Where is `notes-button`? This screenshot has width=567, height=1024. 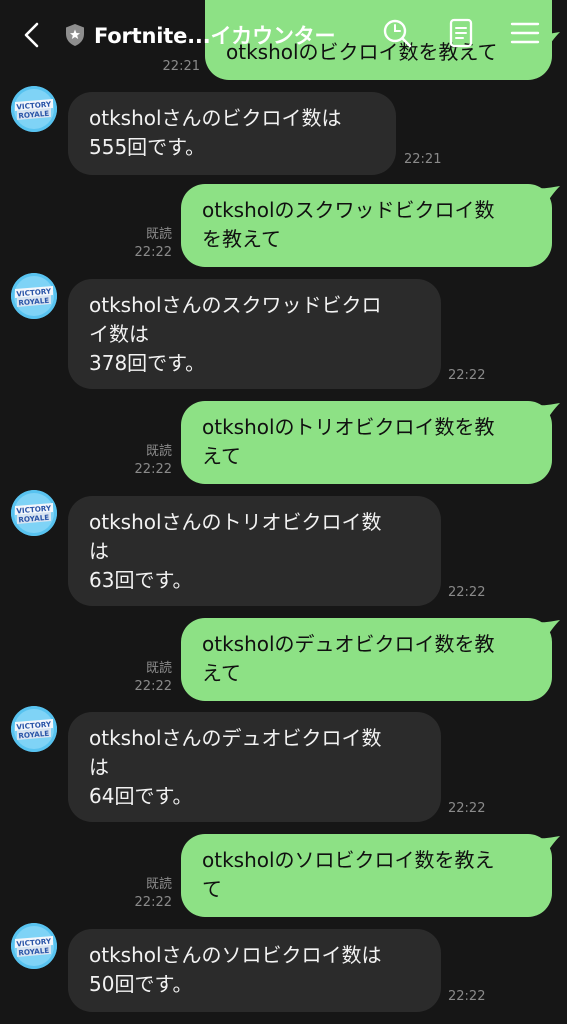 notes-button is located at coordinates (461, 33).